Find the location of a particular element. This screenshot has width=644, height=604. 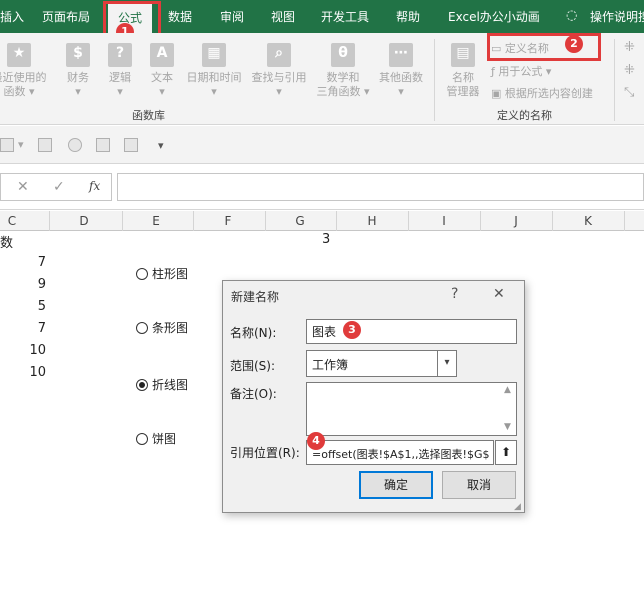

column-header: F is located at coordinates (228, 221).